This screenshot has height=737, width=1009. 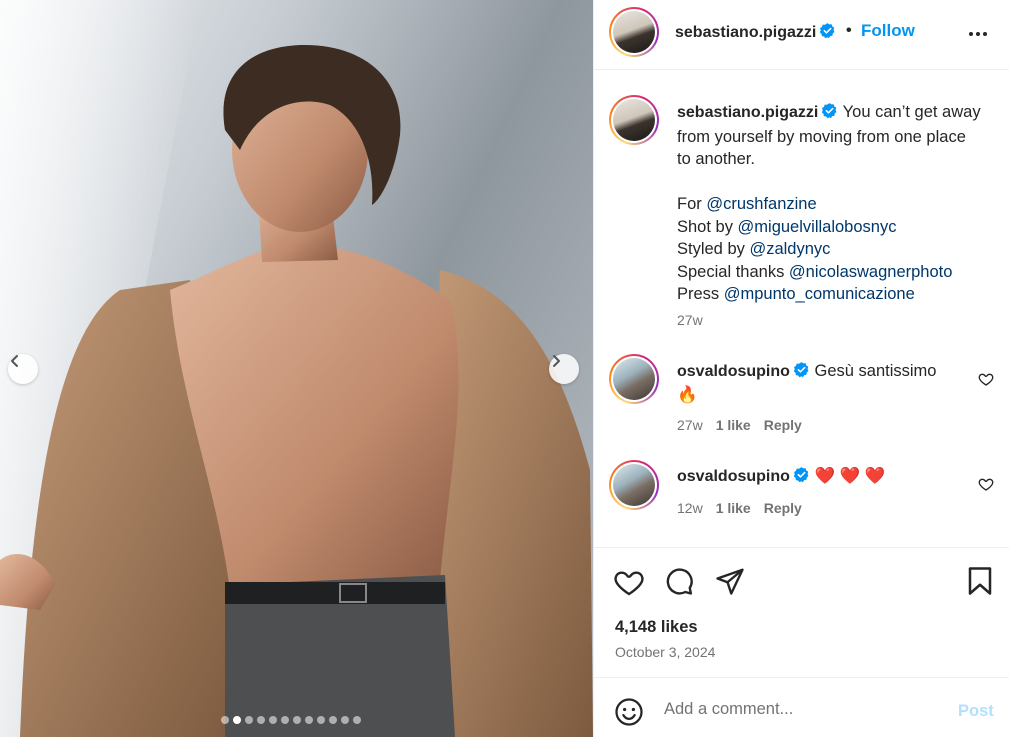 I want to click on save-button, so click(x=980, y=583).